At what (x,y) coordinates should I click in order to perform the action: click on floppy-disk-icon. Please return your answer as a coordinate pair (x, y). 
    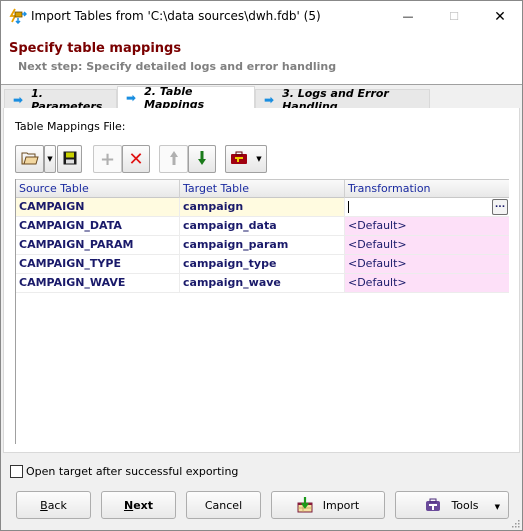
    Looking at the image, I should click on (70, 159).